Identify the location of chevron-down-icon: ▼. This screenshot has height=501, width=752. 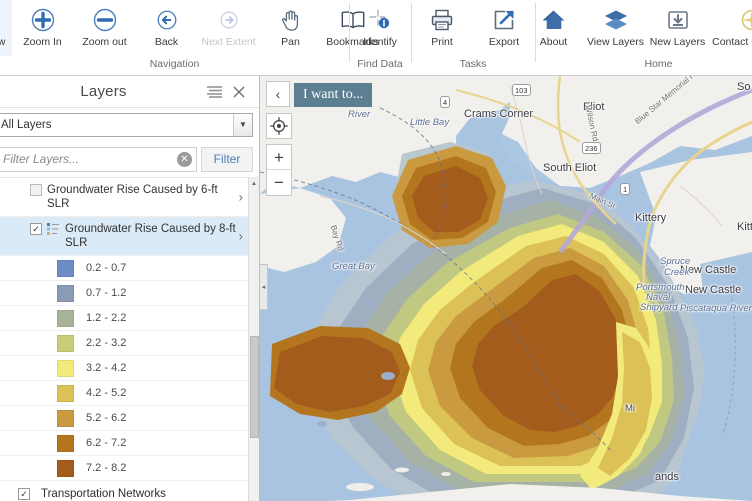
(242, 124).